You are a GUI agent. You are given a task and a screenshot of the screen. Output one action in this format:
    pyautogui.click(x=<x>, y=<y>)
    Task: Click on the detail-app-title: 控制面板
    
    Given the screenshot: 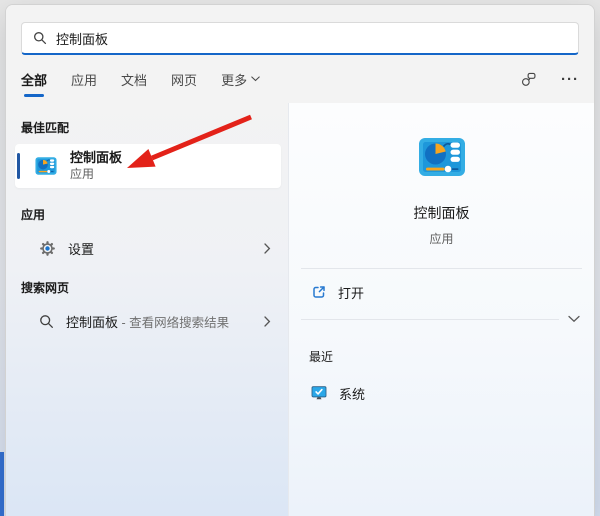 What is the action you would take?
    pyautogui.click(x=441, y=213)
    